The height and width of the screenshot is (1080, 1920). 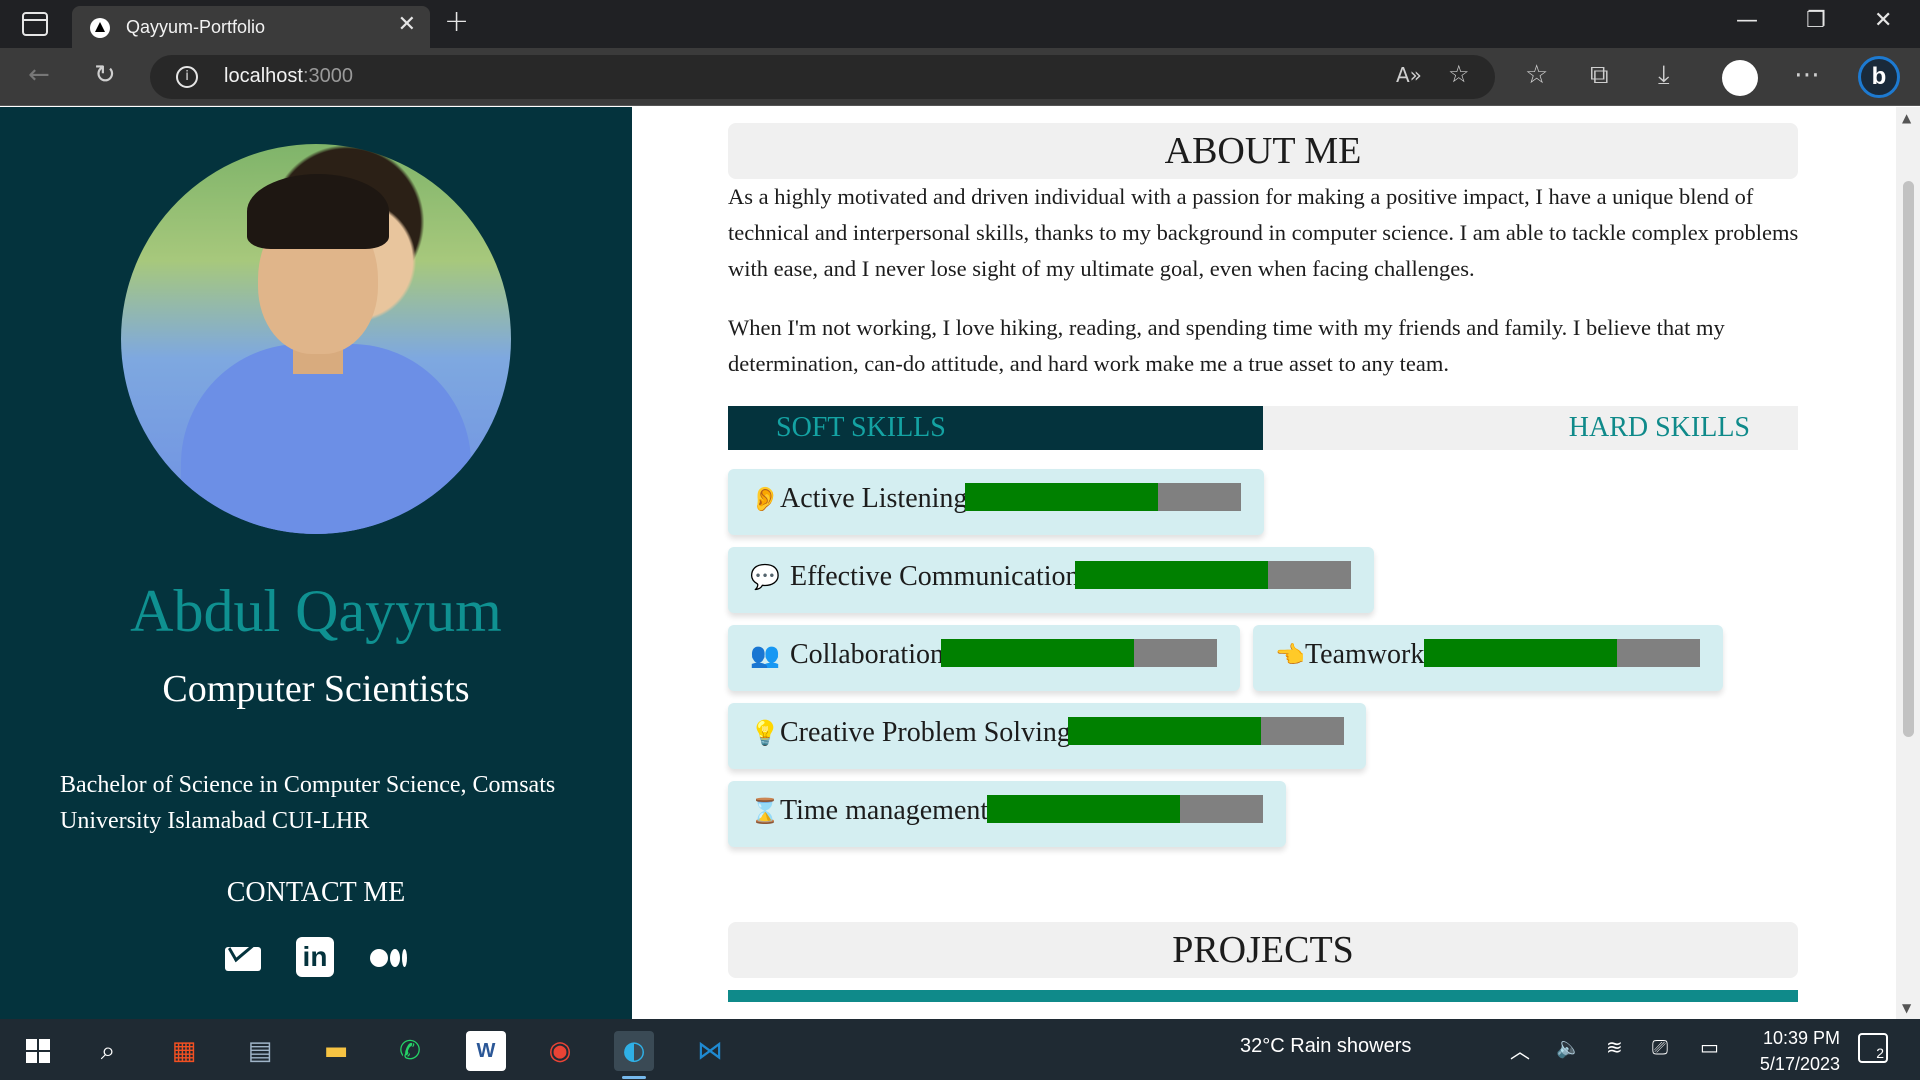 I want to click on skill-card-time-management: ⌛ Time management, so click(x=1007, y=814).